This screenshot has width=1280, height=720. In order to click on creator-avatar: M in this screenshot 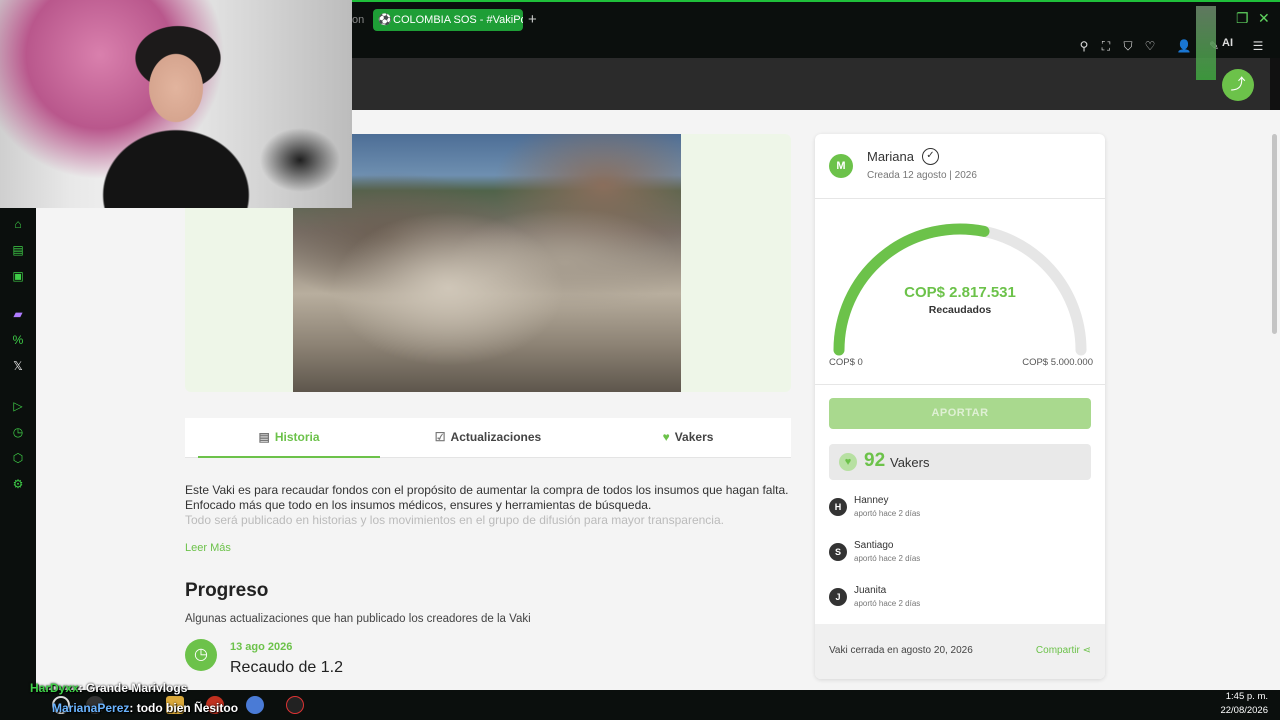, I will do `click(841, 166)`.